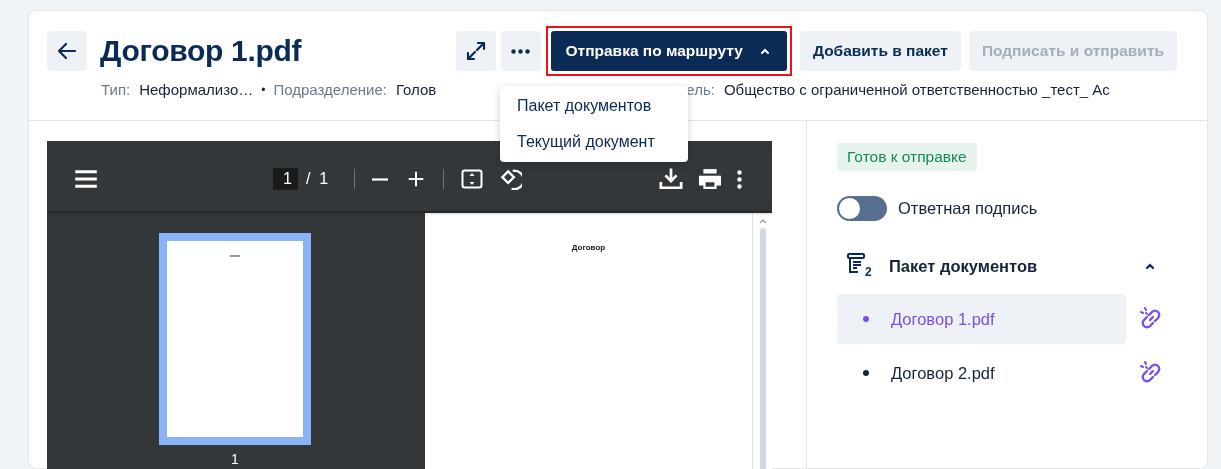 The width and height of the screenshot is (1221, 469). I want to click on text-line-mark, so click(235, 256).